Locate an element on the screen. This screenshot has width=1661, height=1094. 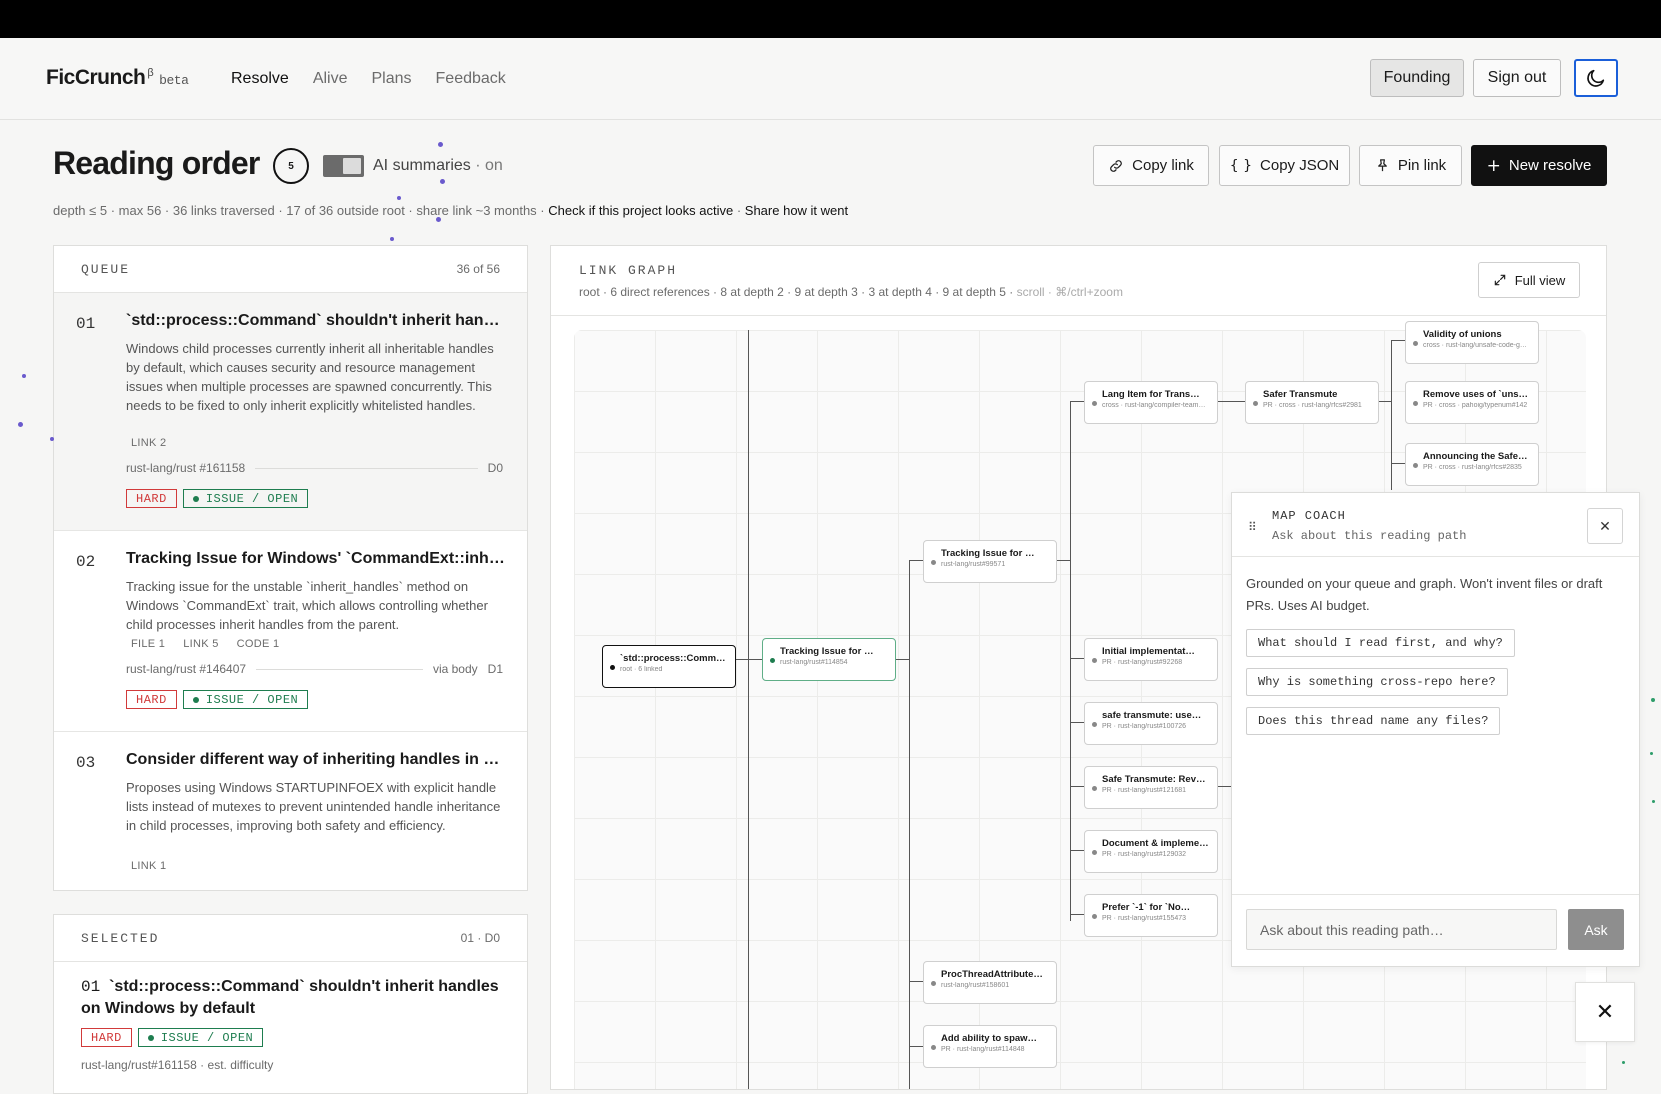
selected-header: SELECTED 01 · D0 is located at coordinates (290, 938).